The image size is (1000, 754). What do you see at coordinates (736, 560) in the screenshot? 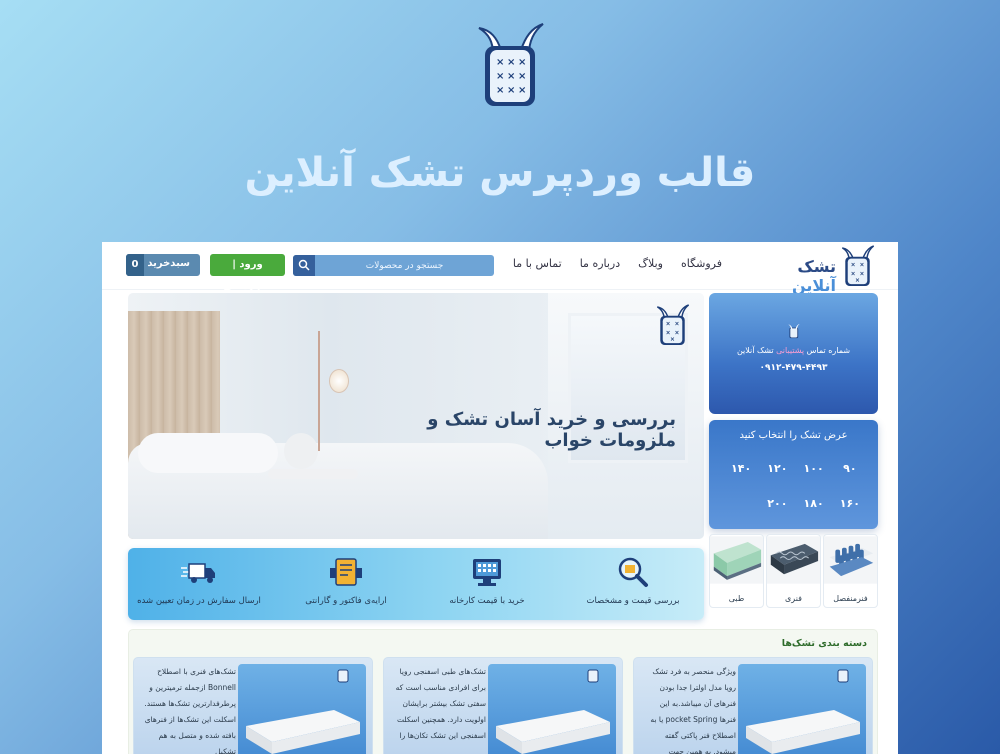
I see `foam-icon` at bounding box center [736, 560].